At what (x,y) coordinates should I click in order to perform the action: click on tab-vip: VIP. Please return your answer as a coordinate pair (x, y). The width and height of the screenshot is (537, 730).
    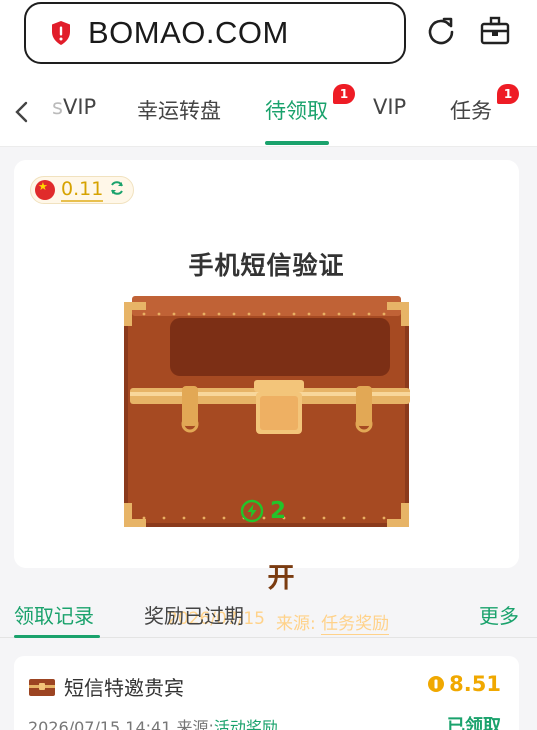
    Looking at the image, I should click on (389, 107).